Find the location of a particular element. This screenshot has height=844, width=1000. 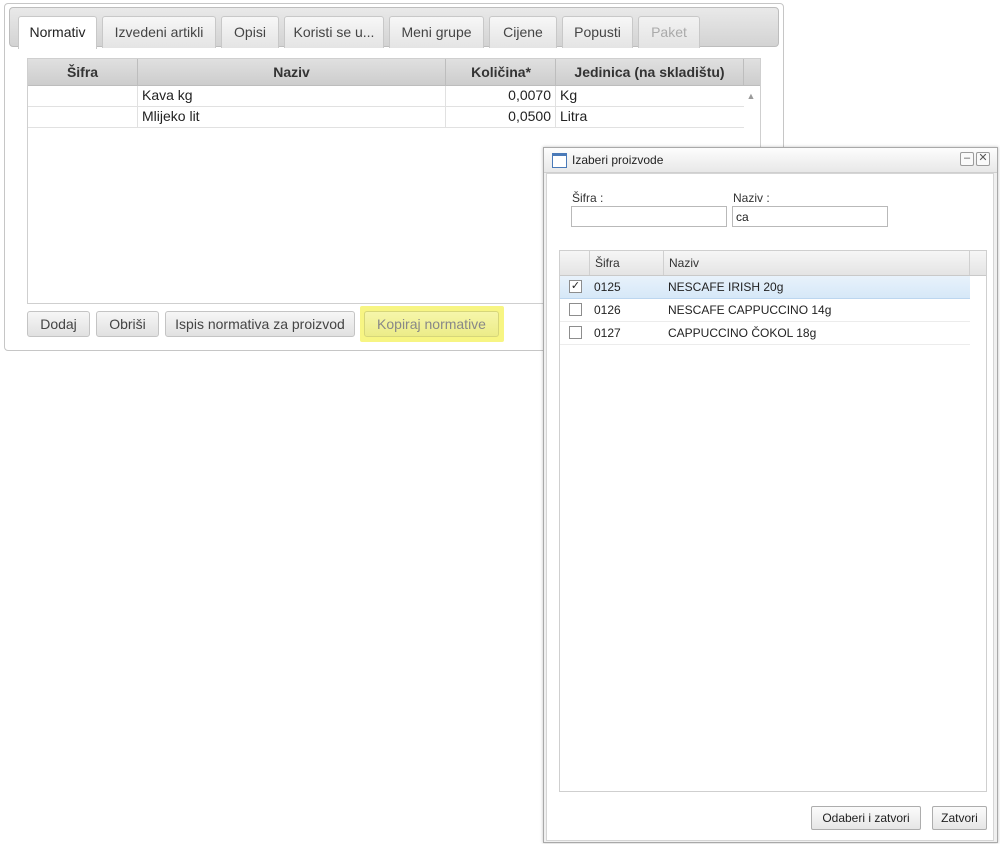

tab-izvedeni-artikli: Izvedeni artikli is located at coordinates (159, 32).